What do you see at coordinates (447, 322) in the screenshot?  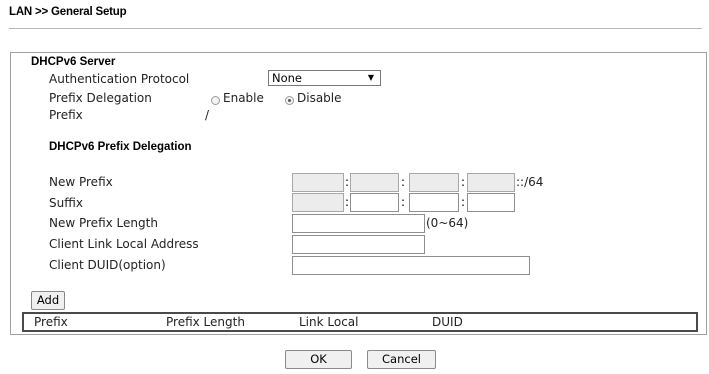 I see `table-header-duid: DUID` at bounding box center [447, 322].